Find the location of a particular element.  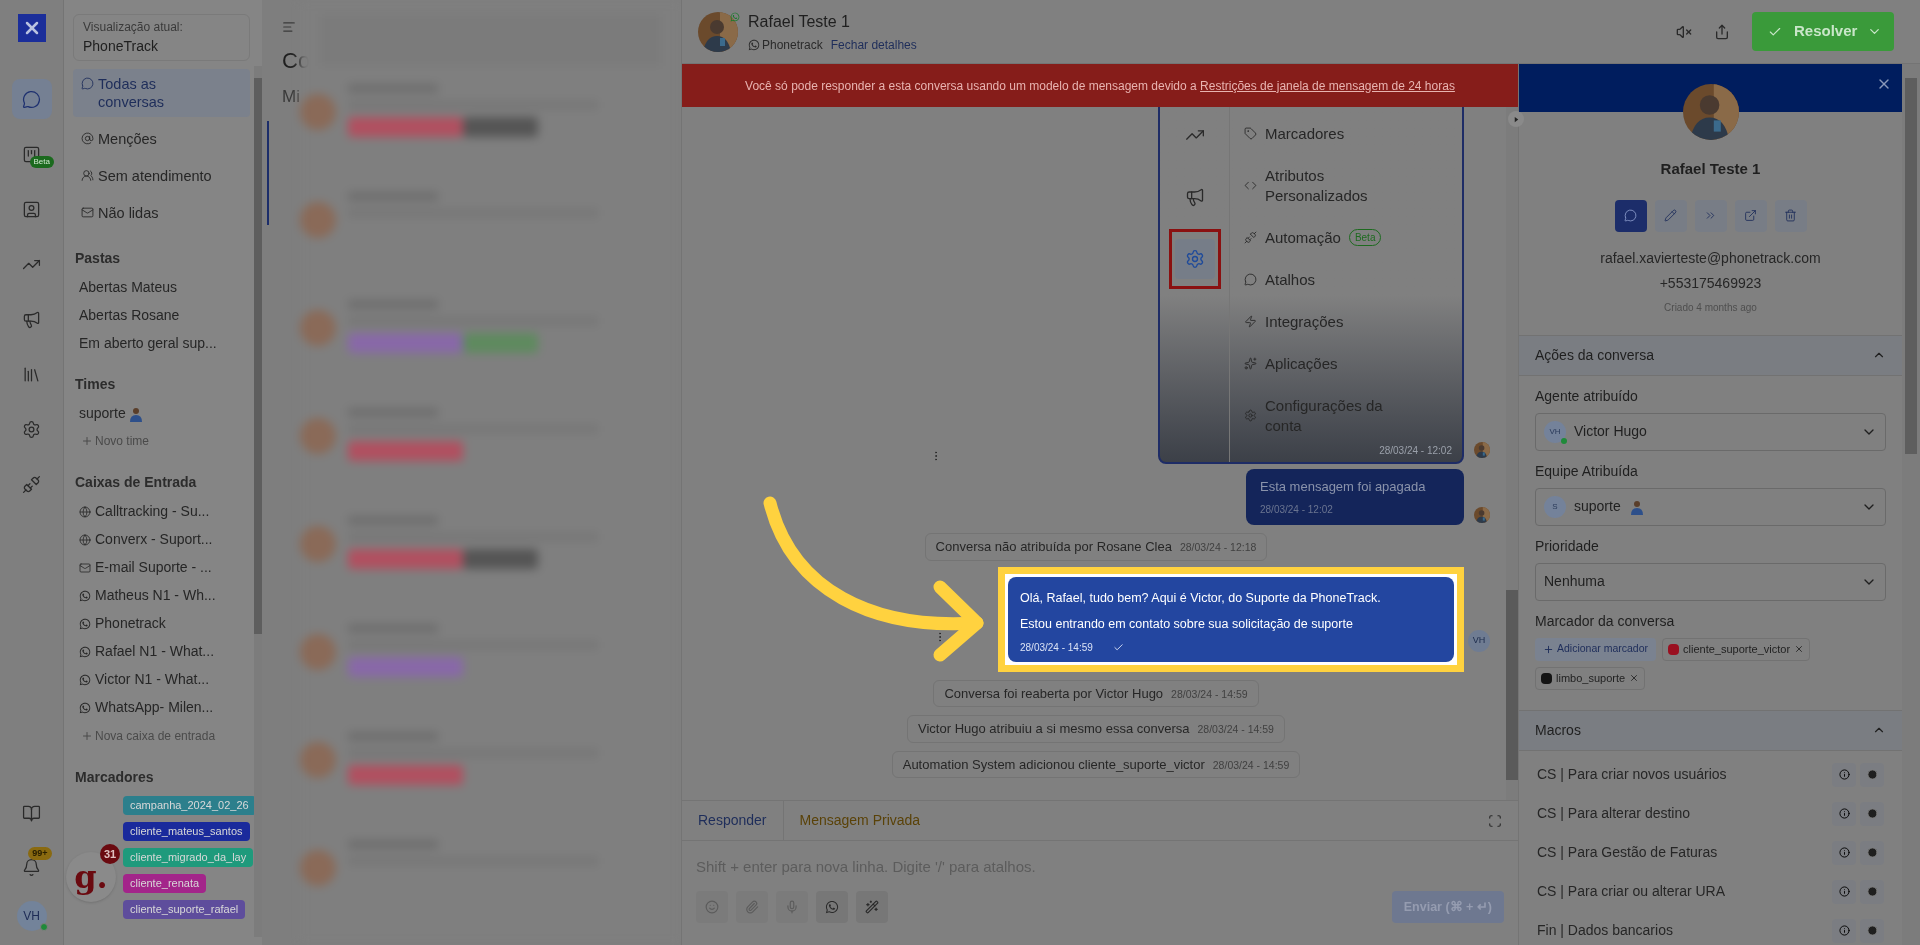

menu-item: Atalhos is located at coordinates (1290, 279).